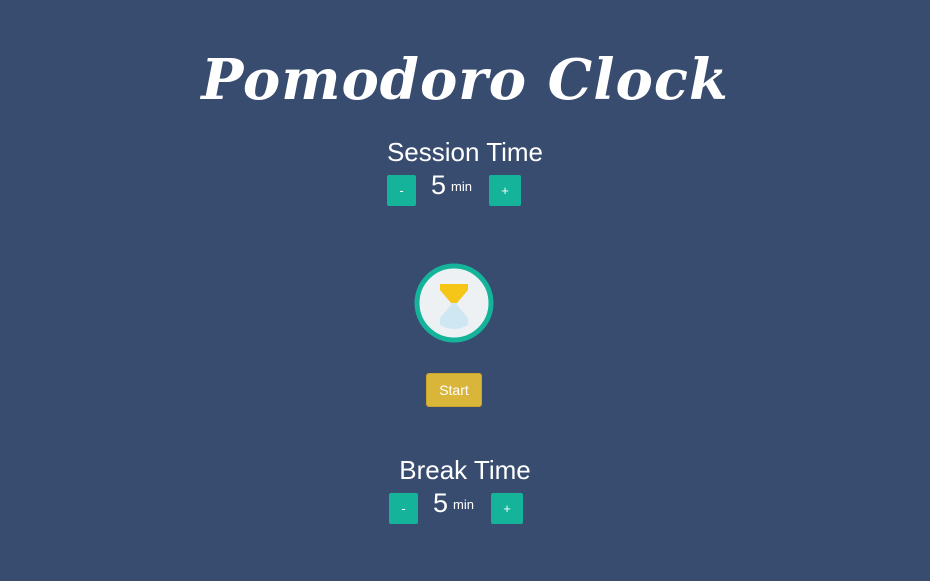 The width and height of the screenshot is (930, 581). What do you see at coordinates (439, 185) in the screenshot?
I see `session-time-value: 5` at bounding box center [439, 185].